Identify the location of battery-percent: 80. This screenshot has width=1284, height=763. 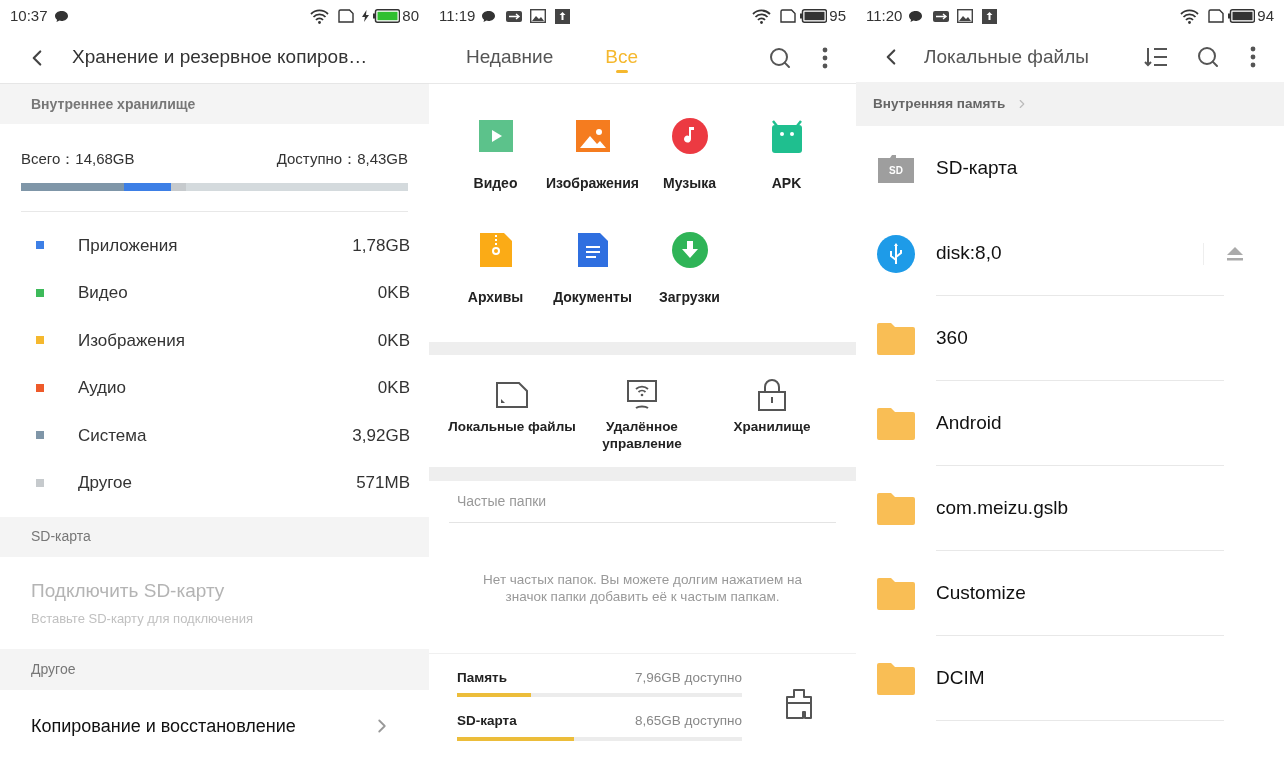
(410, 15).